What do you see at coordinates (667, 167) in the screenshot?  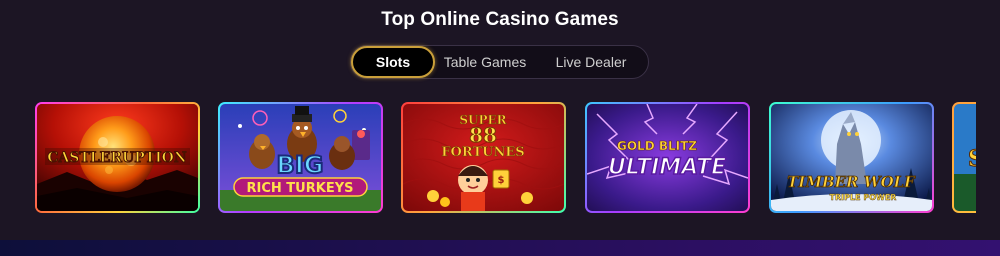 I see `game-card-title-line2: ULTIMATE` at bounding box center [667, 167].